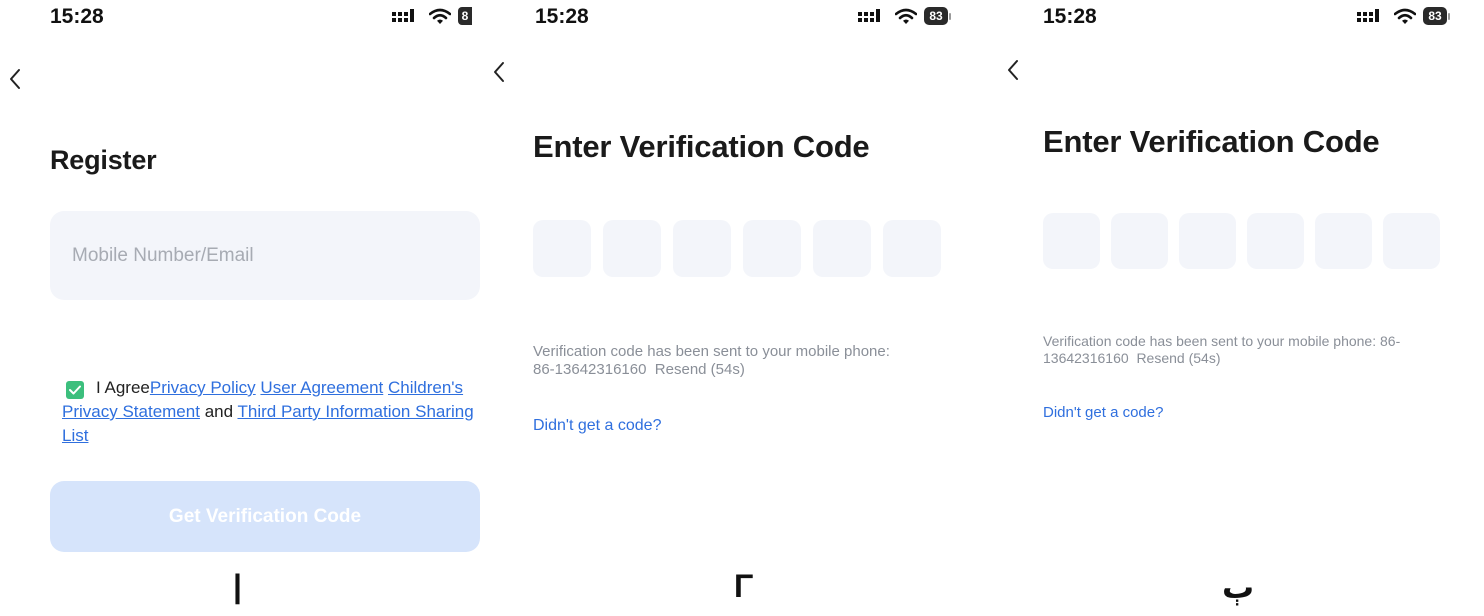 This screenshot has height=616, width=1484. What do you see at coordinates (123, 387) in the screenshot?
I see `agree-prefix: I Agree` at bounding box center [123, 387].